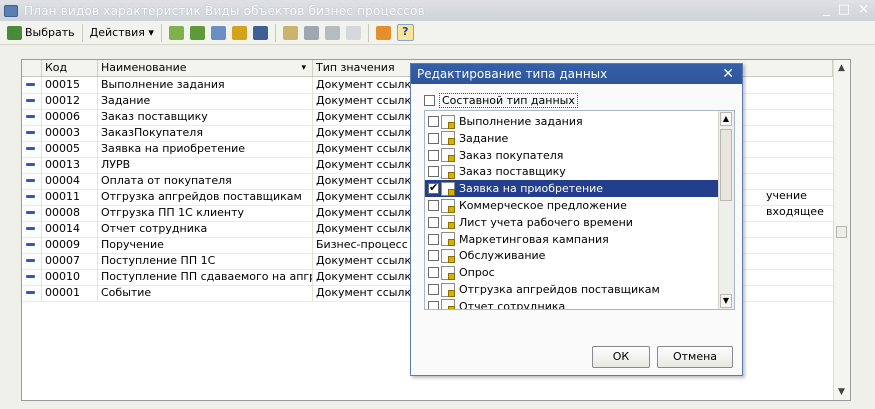 This screenshot has height=409, width=875. I want to click on sort-down-icon: ▾, so click(303, 68).